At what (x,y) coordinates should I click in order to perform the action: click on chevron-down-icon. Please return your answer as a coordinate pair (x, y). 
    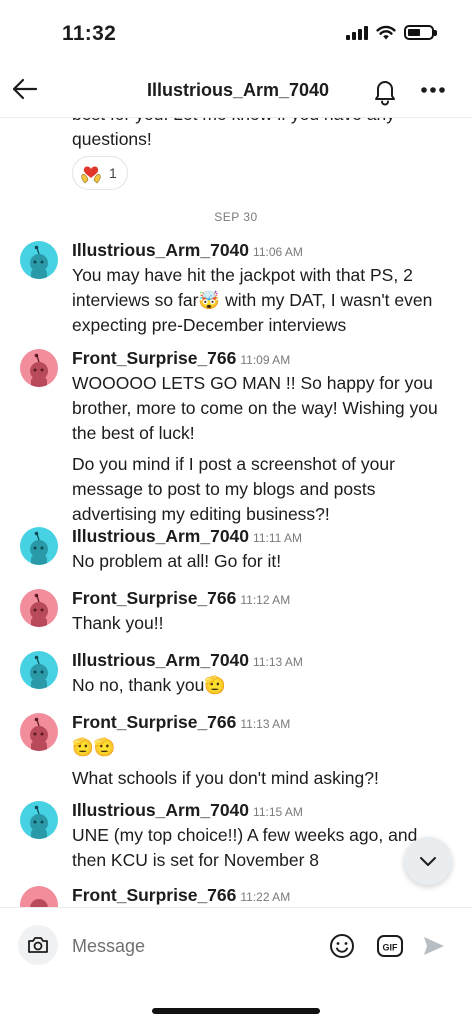
    Looking at the image, I should click on (428, 861).